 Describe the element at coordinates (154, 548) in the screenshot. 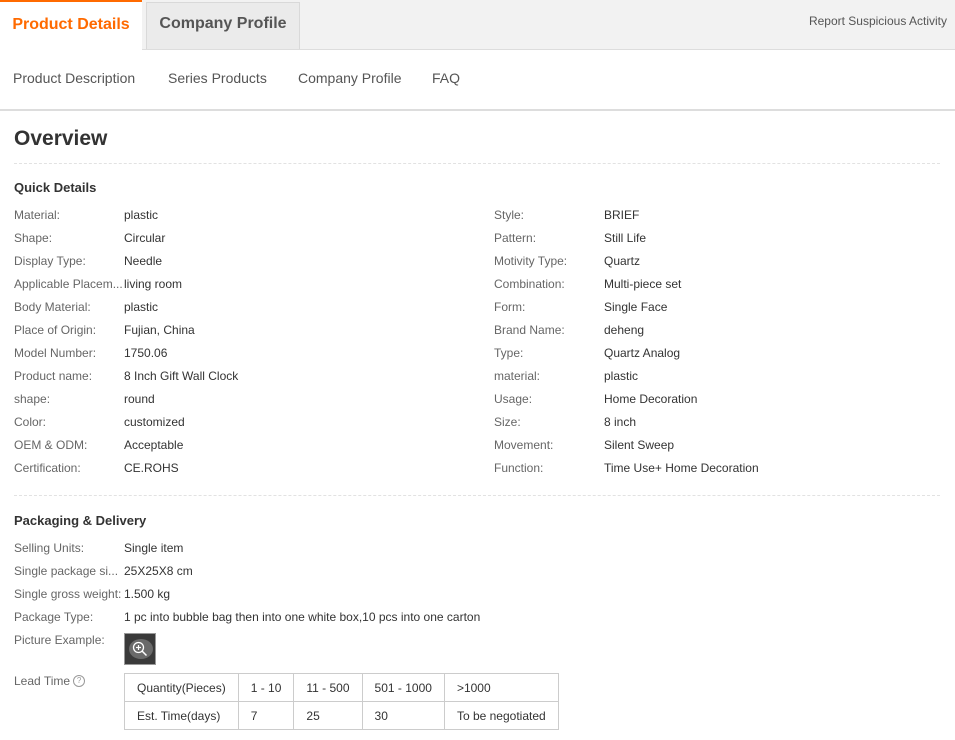

I see `attr-value: Single item` at that location.